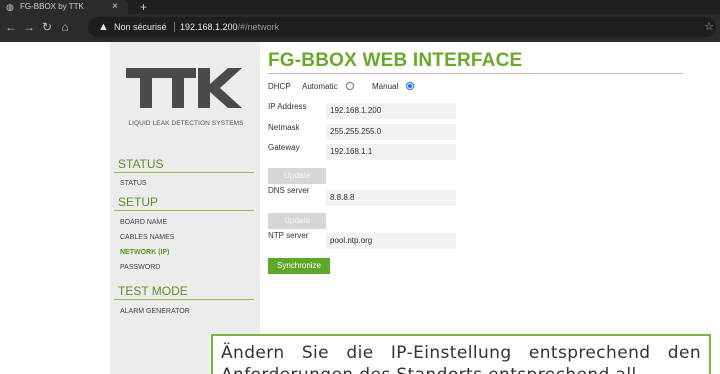 The image size is (720, 374). I want to click on browser-tab-strip: ◍ FG-BBOX by TTK × +, so click(360, 7).